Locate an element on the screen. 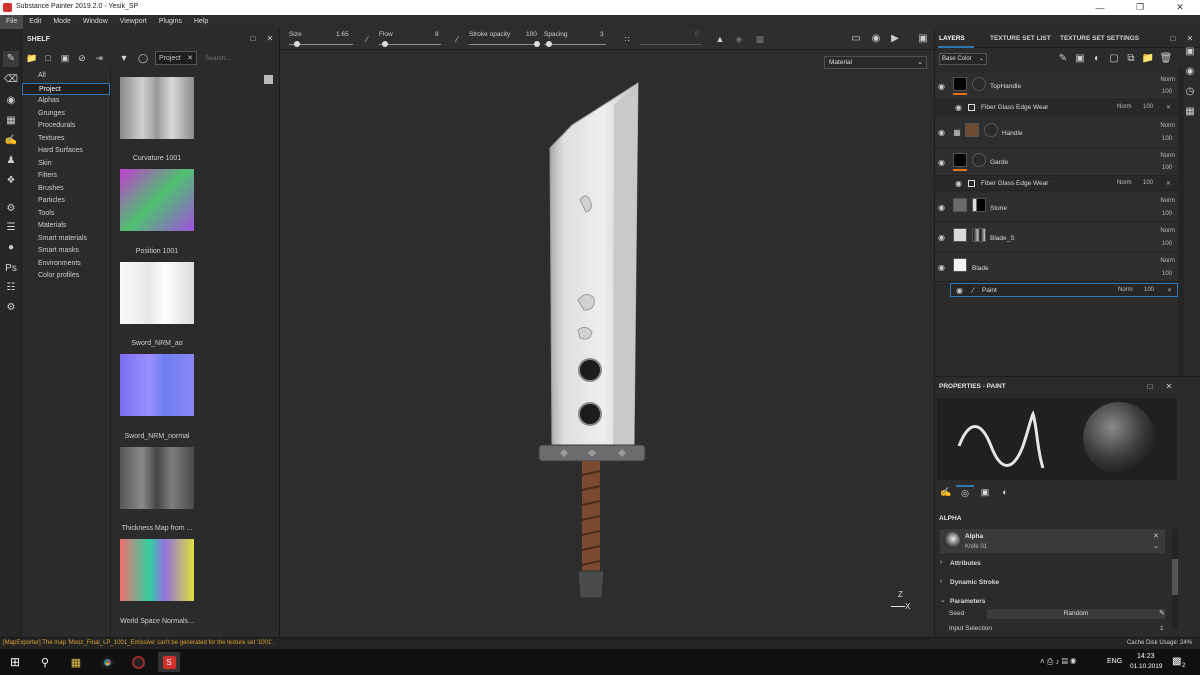  chevron-down-icon: ⌄ is located at coordinates (943, 600).